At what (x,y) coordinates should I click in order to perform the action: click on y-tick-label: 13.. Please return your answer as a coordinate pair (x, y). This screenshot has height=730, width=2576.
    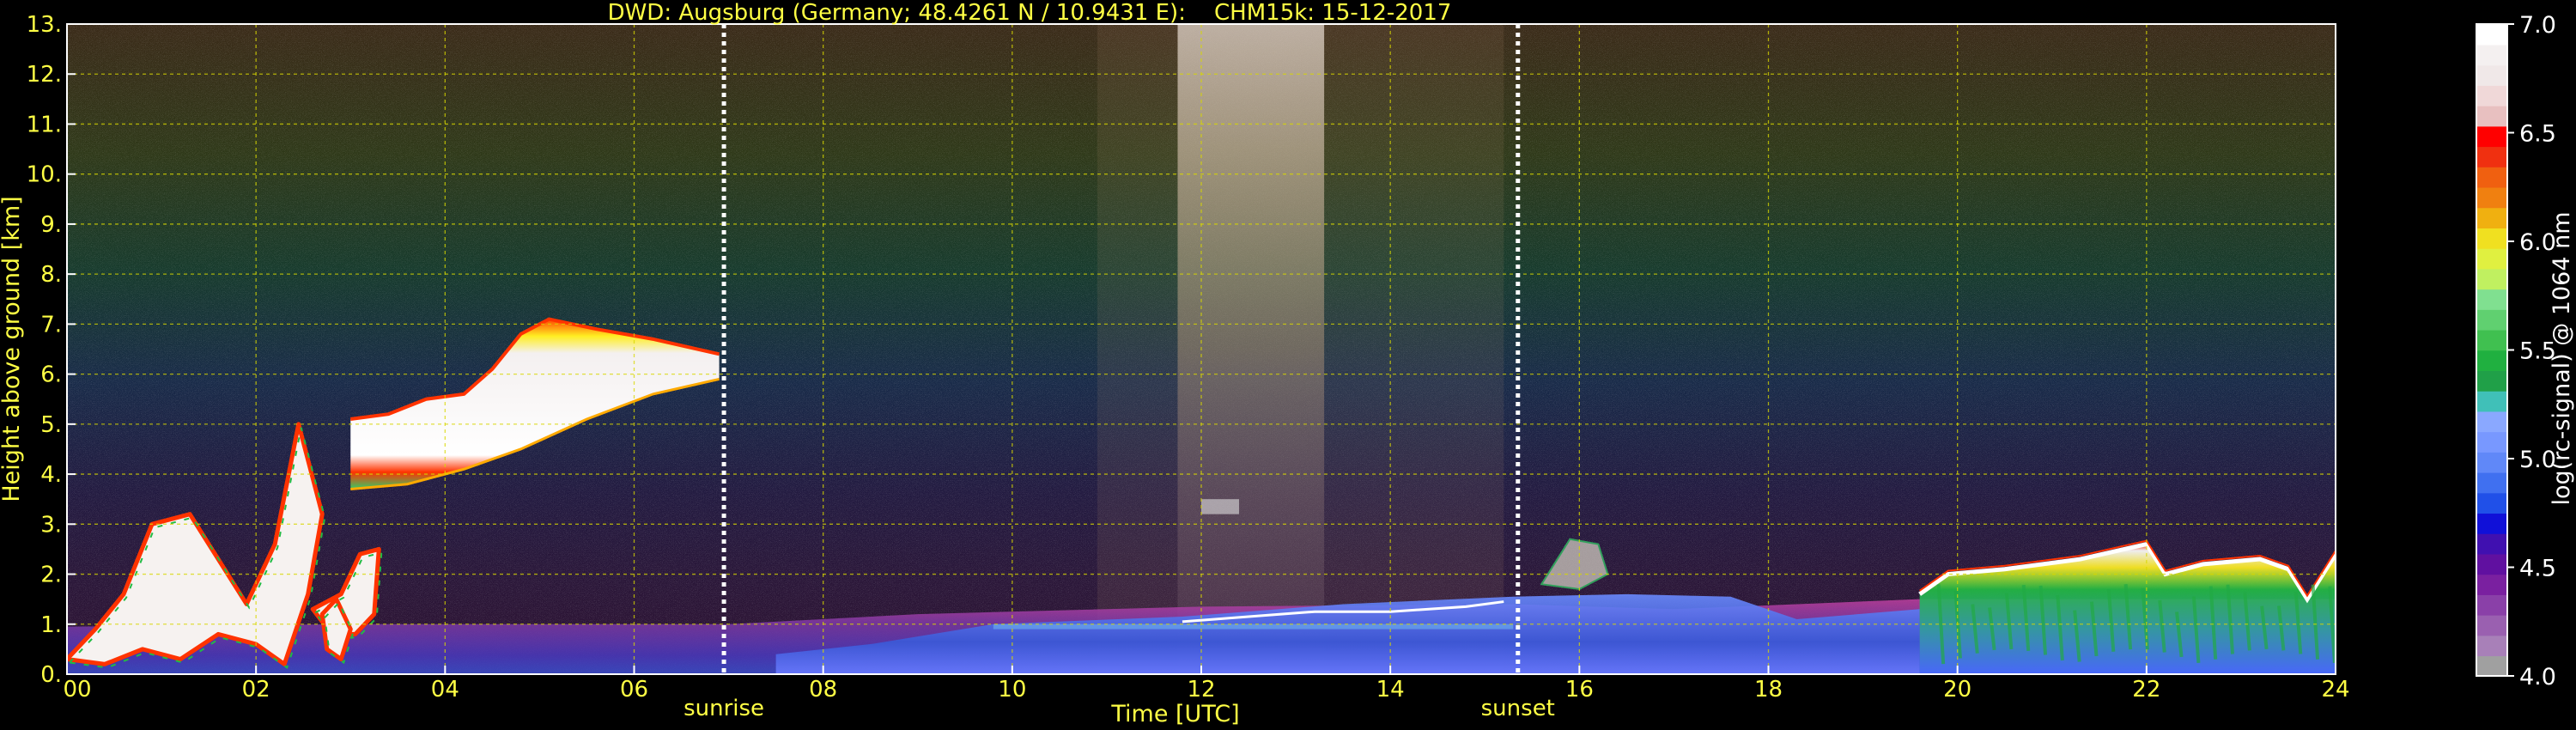
    Looking at the image, I should click on (44, 25).